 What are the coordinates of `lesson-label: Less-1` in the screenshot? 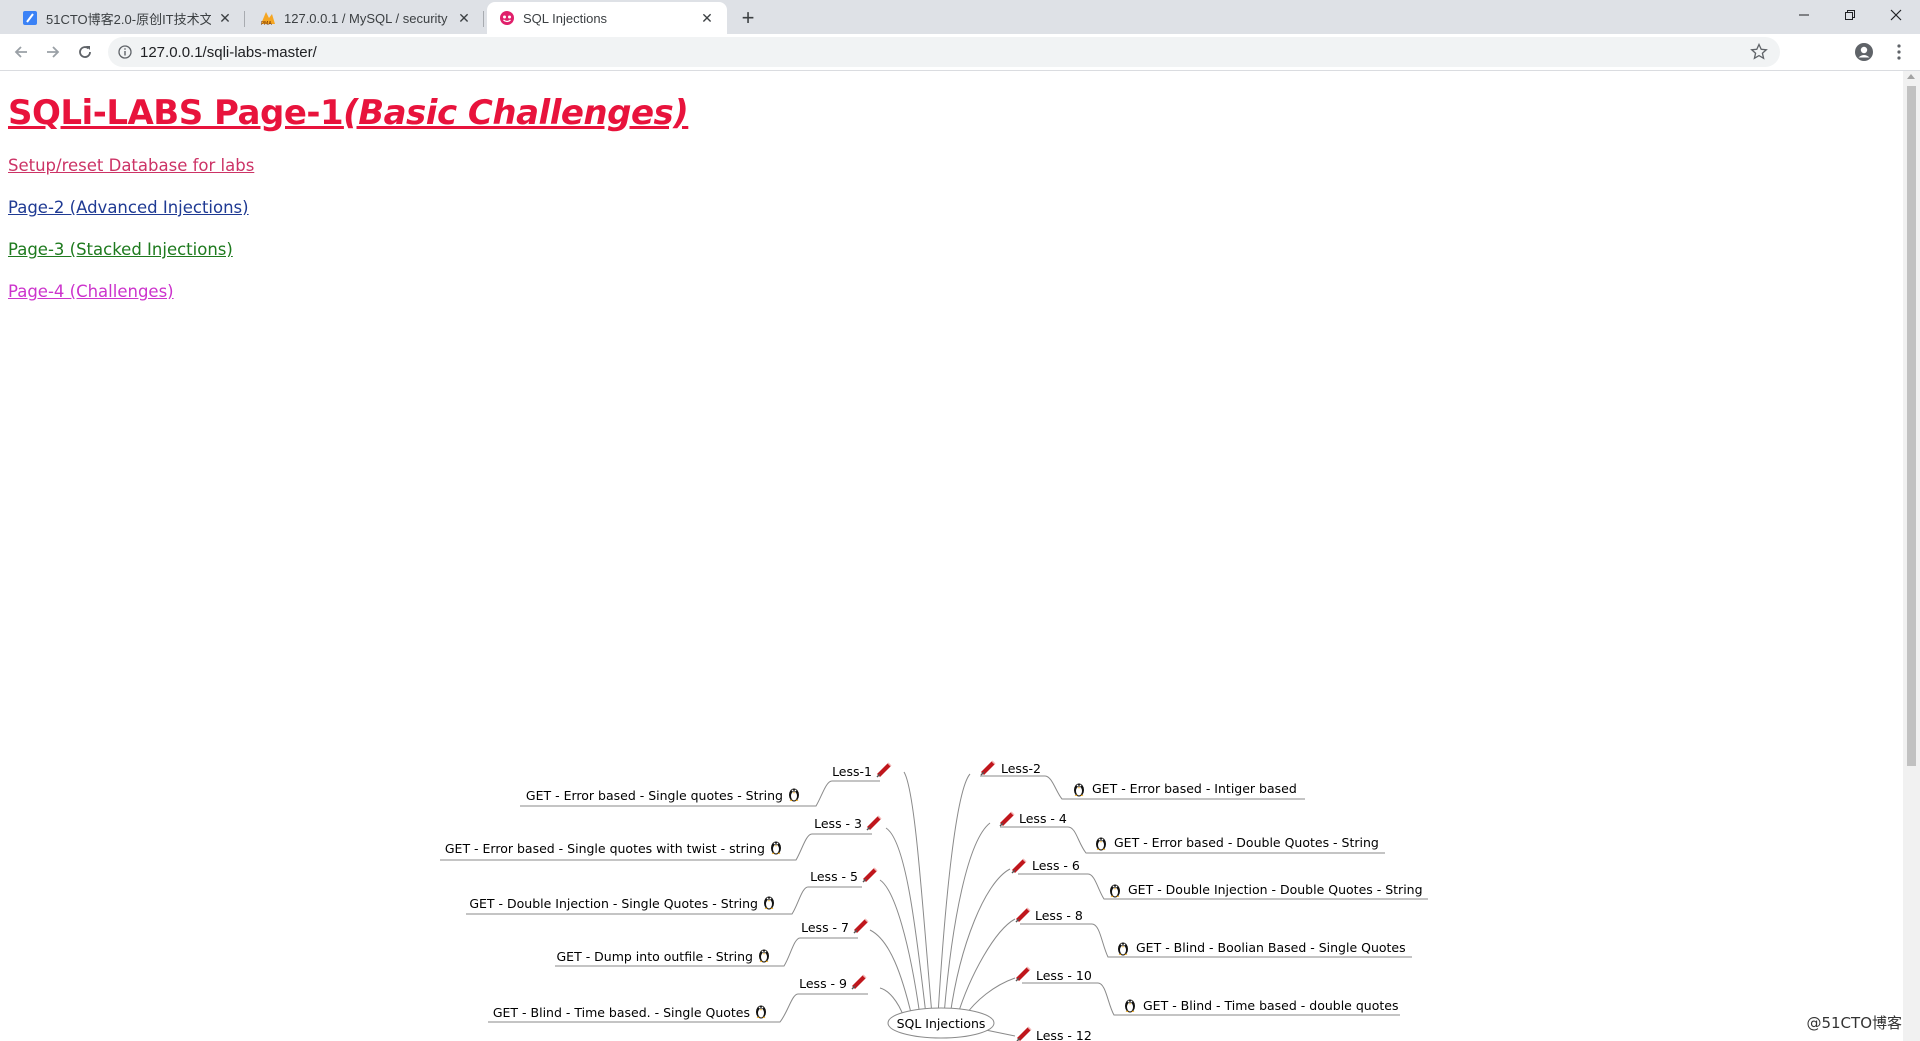 It's located at (852, 771).